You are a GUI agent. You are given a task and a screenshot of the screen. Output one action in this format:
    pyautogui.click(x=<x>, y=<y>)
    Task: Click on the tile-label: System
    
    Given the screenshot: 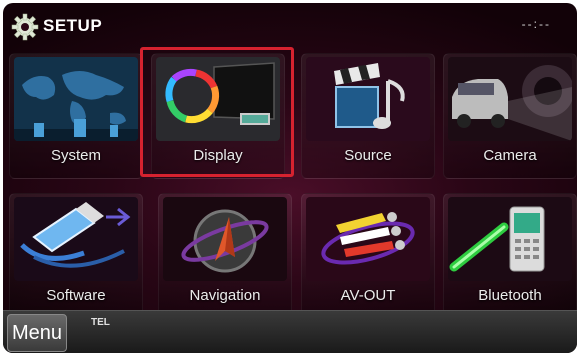 What is the action you would take?
    pyautogui.click(x=75, y=155)
    